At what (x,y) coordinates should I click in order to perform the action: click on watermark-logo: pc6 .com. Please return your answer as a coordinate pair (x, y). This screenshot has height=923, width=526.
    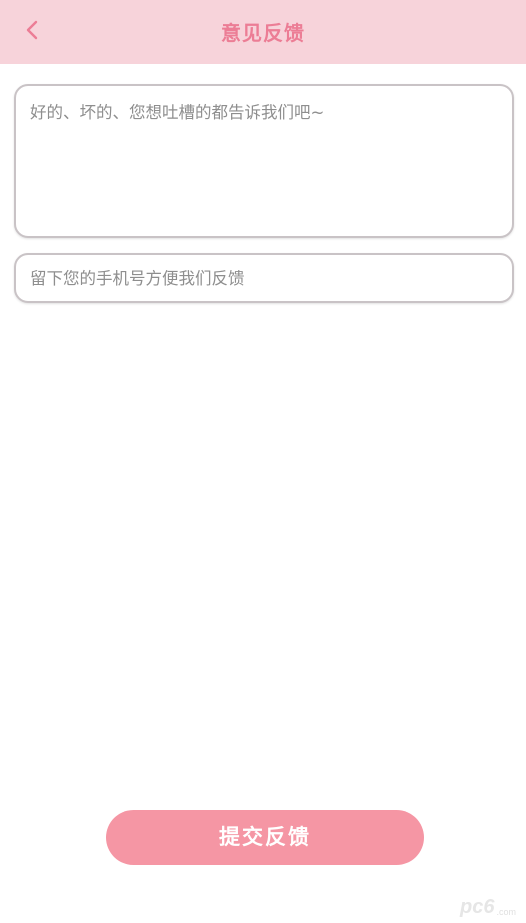
    Looking at the image, I should click on (466, 905).